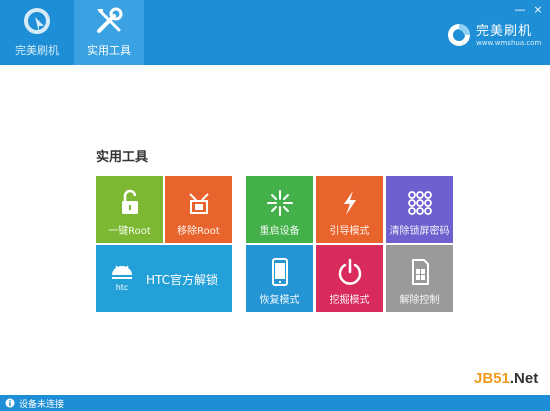 The image size is (550, 411). Describe the element at coordinates (129, 201) in the screenshot. I see `unlock-icon` at that location.